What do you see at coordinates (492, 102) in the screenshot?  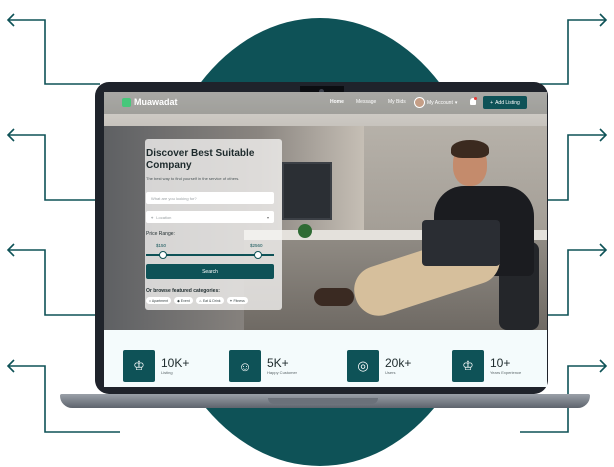 I see `plus-icon: +` at bounding box center [492, 102].